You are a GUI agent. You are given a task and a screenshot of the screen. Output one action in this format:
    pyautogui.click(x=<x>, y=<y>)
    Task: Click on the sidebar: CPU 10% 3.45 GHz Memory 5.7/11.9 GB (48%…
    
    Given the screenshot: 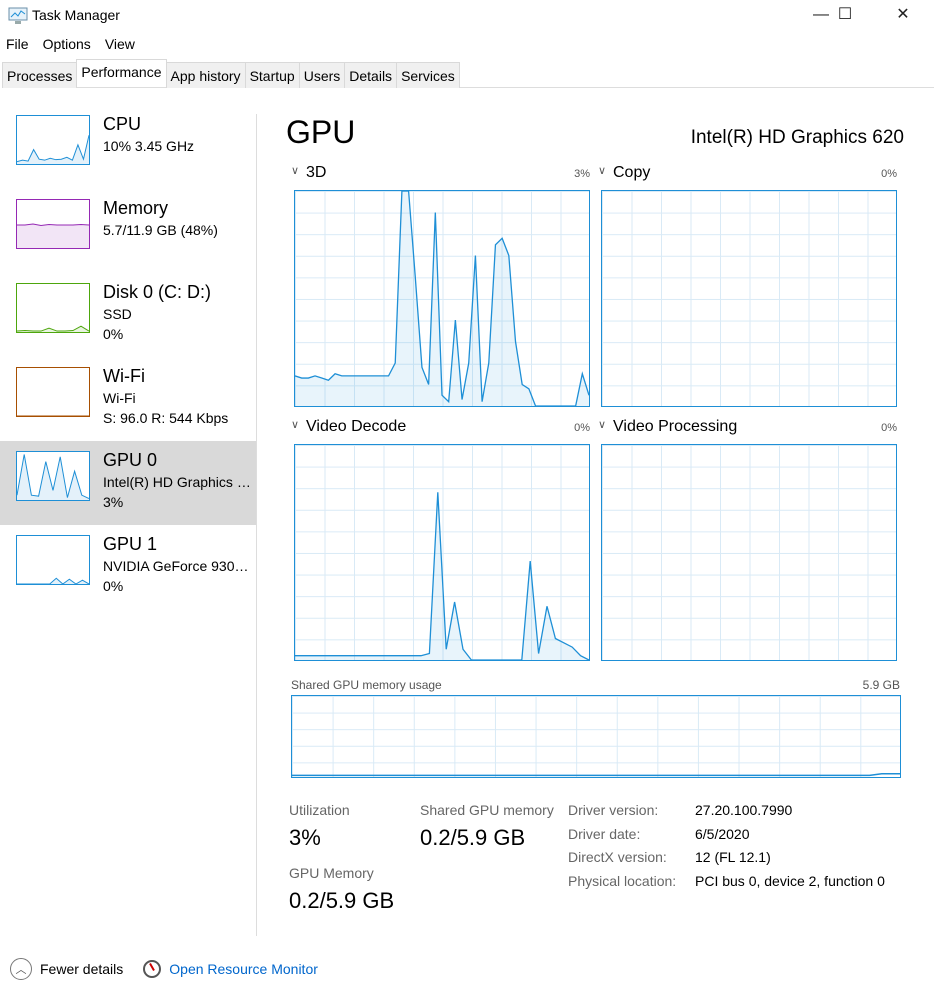 What is the action you would take?
    pyautogui.click(x=128, y=357)
    